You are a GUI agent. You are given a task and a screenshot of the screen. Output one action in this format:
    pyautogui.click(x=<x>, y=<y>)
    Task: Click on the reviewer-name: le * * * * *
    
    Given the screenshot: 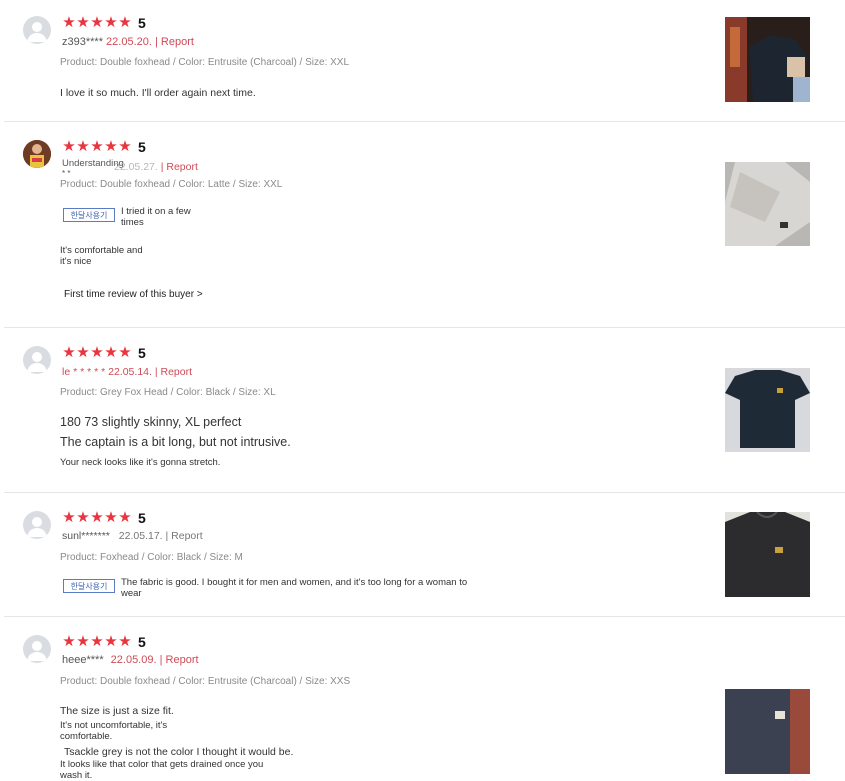 What is the action you would take?
    pyautogui.click(x=84, y=372)
    